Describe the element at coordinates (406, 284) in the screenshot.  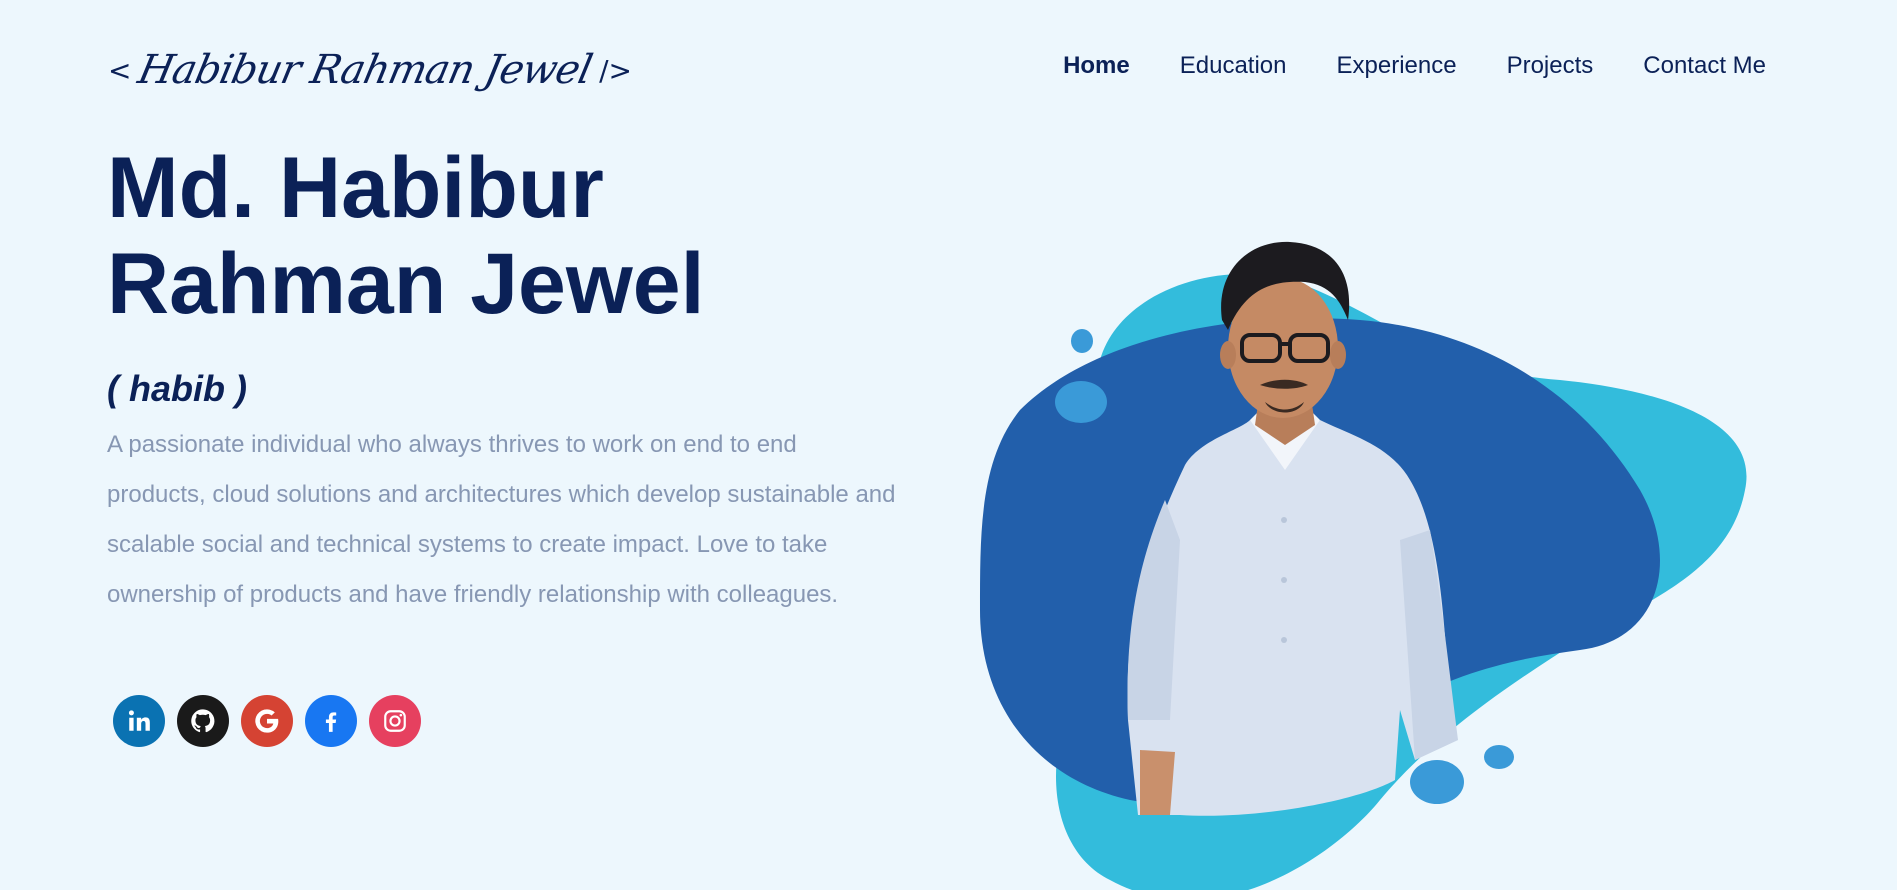
I see `hero-name-line2: Rahman Jewel` at that location.